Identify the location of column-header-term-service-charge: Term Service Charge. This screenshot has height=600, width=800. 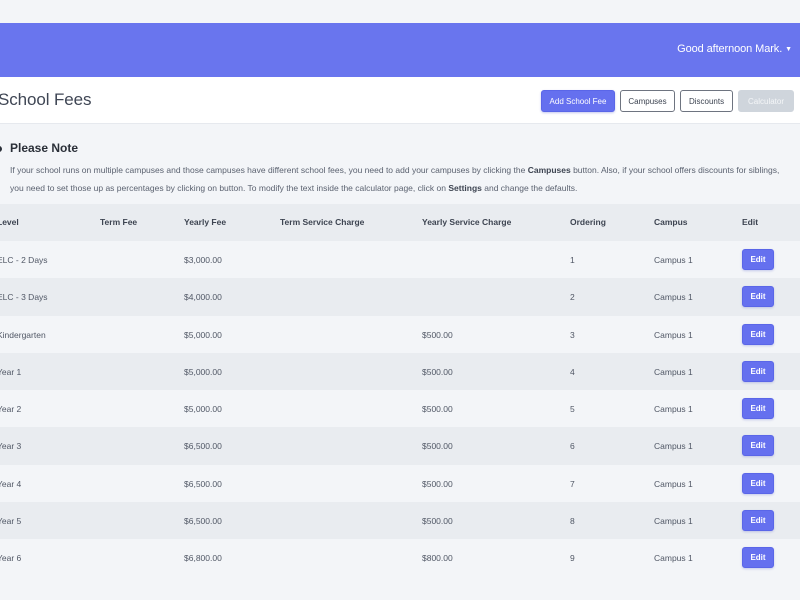
(322, 222).